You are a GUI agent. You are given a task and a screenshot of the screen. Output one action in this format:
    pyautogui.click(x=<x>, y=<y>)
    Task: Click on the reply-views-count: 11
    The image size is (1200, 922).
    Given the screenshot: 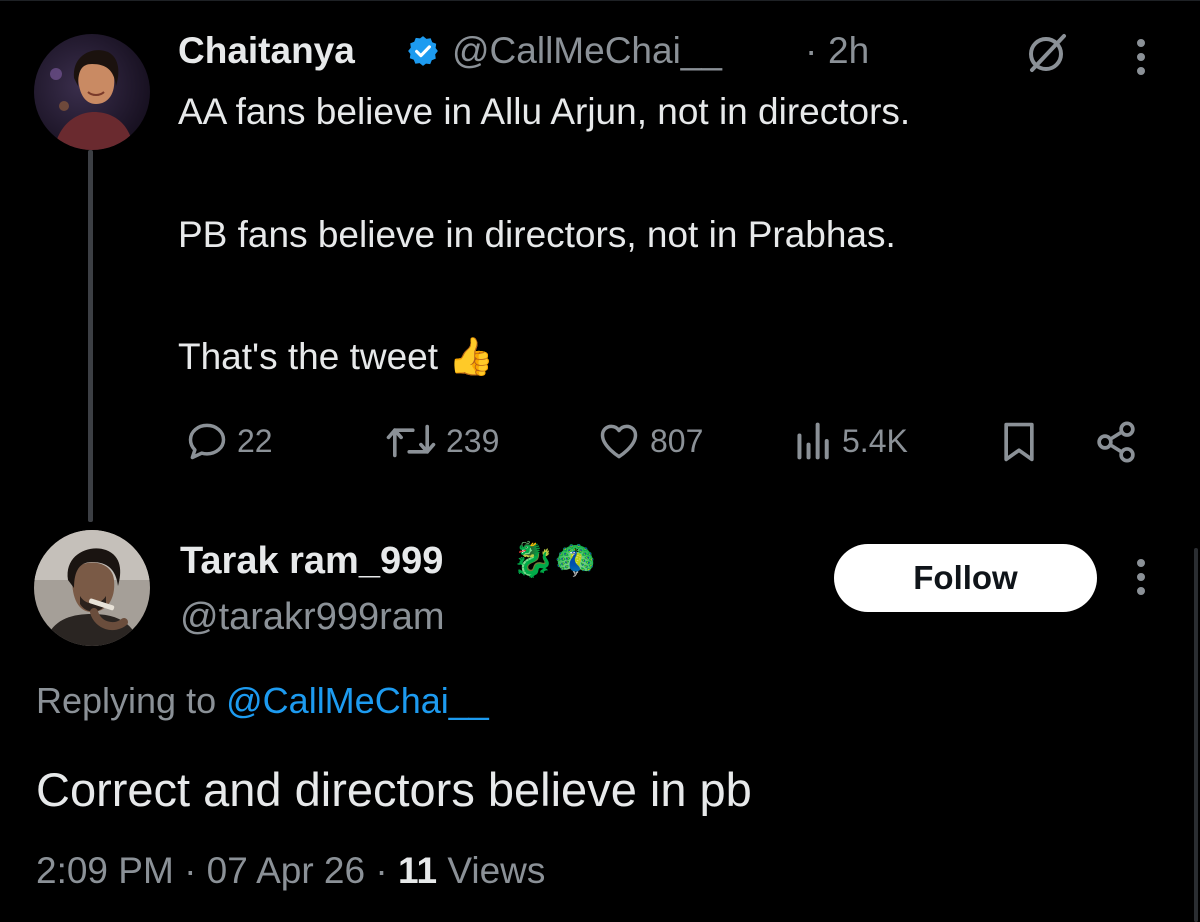 What is the action you would take?
    pyautogui.click(x=417, y=870)
    